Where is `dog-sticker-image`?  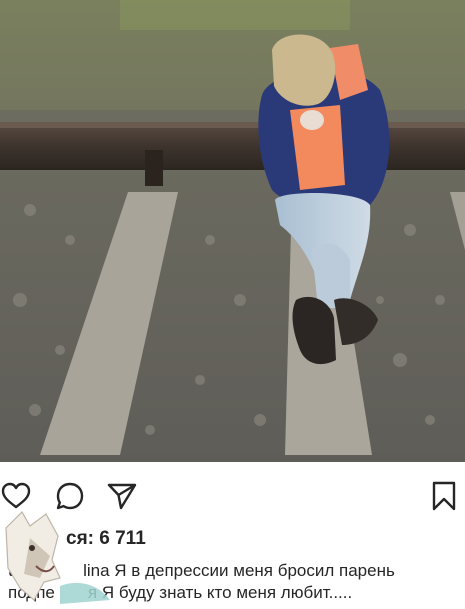
dog-sticker-image is located at coordinates (56, 556).